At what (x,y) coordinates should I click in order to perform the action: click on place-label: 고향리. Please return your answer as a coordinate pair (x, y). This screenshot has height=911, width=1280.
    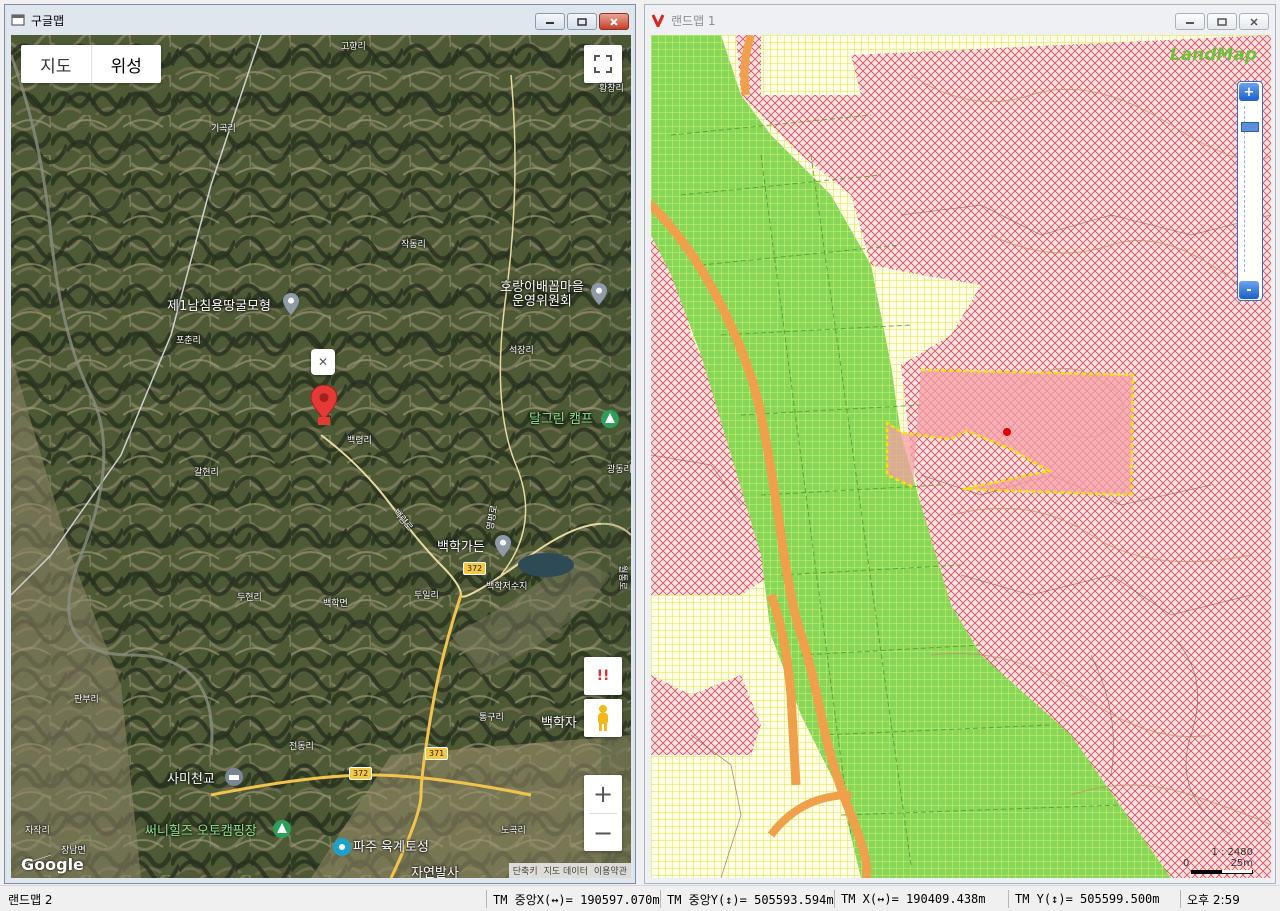
    Looking at the image, I should click on (353, 47).